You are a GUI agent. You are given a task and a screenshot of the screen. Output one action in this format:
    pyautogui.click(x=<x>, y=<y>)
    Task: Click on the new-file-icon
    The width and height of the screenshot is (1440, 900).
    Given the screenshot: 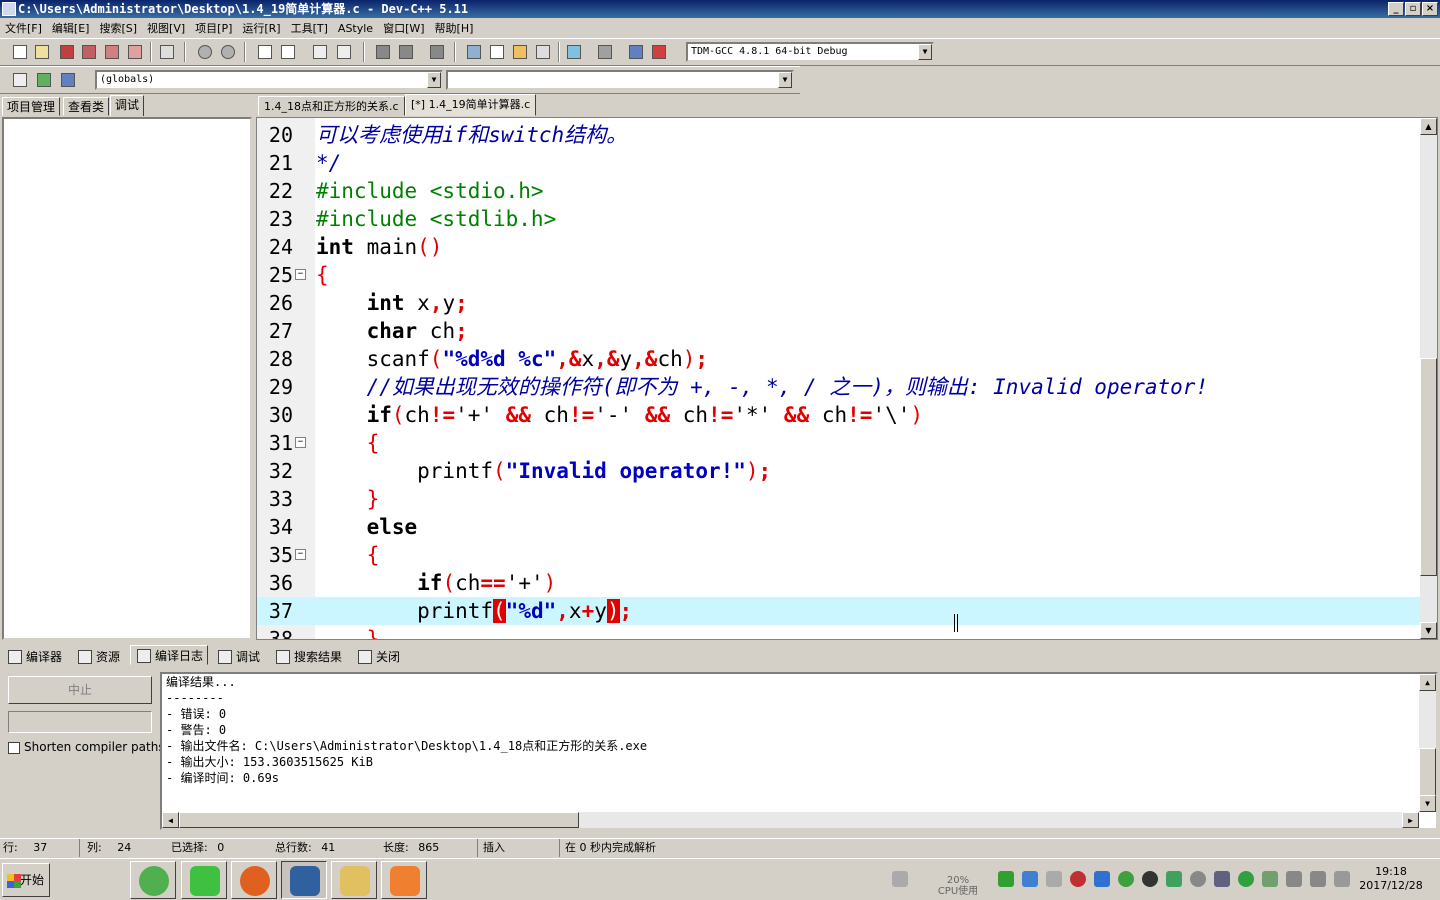 What is the action you would take?
    pyautogui.click(x=20, y=52)
    